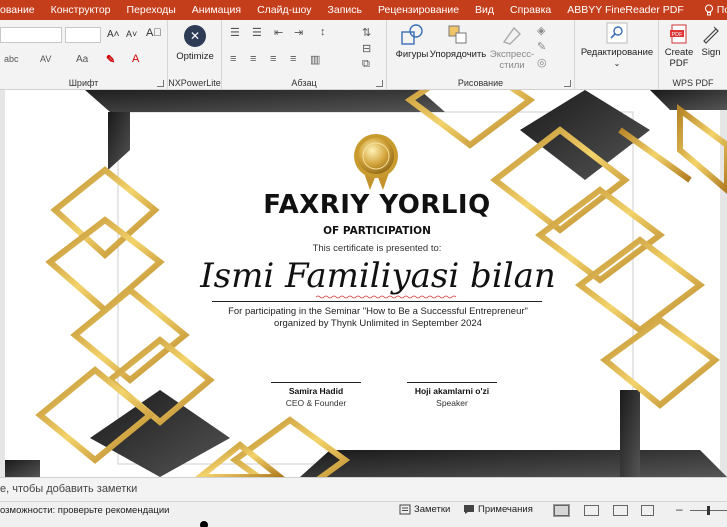 The height and width of the screenshot is (527, 727). I want to click on quick-styles-button: Экспресс- стили, so click(512, 47).